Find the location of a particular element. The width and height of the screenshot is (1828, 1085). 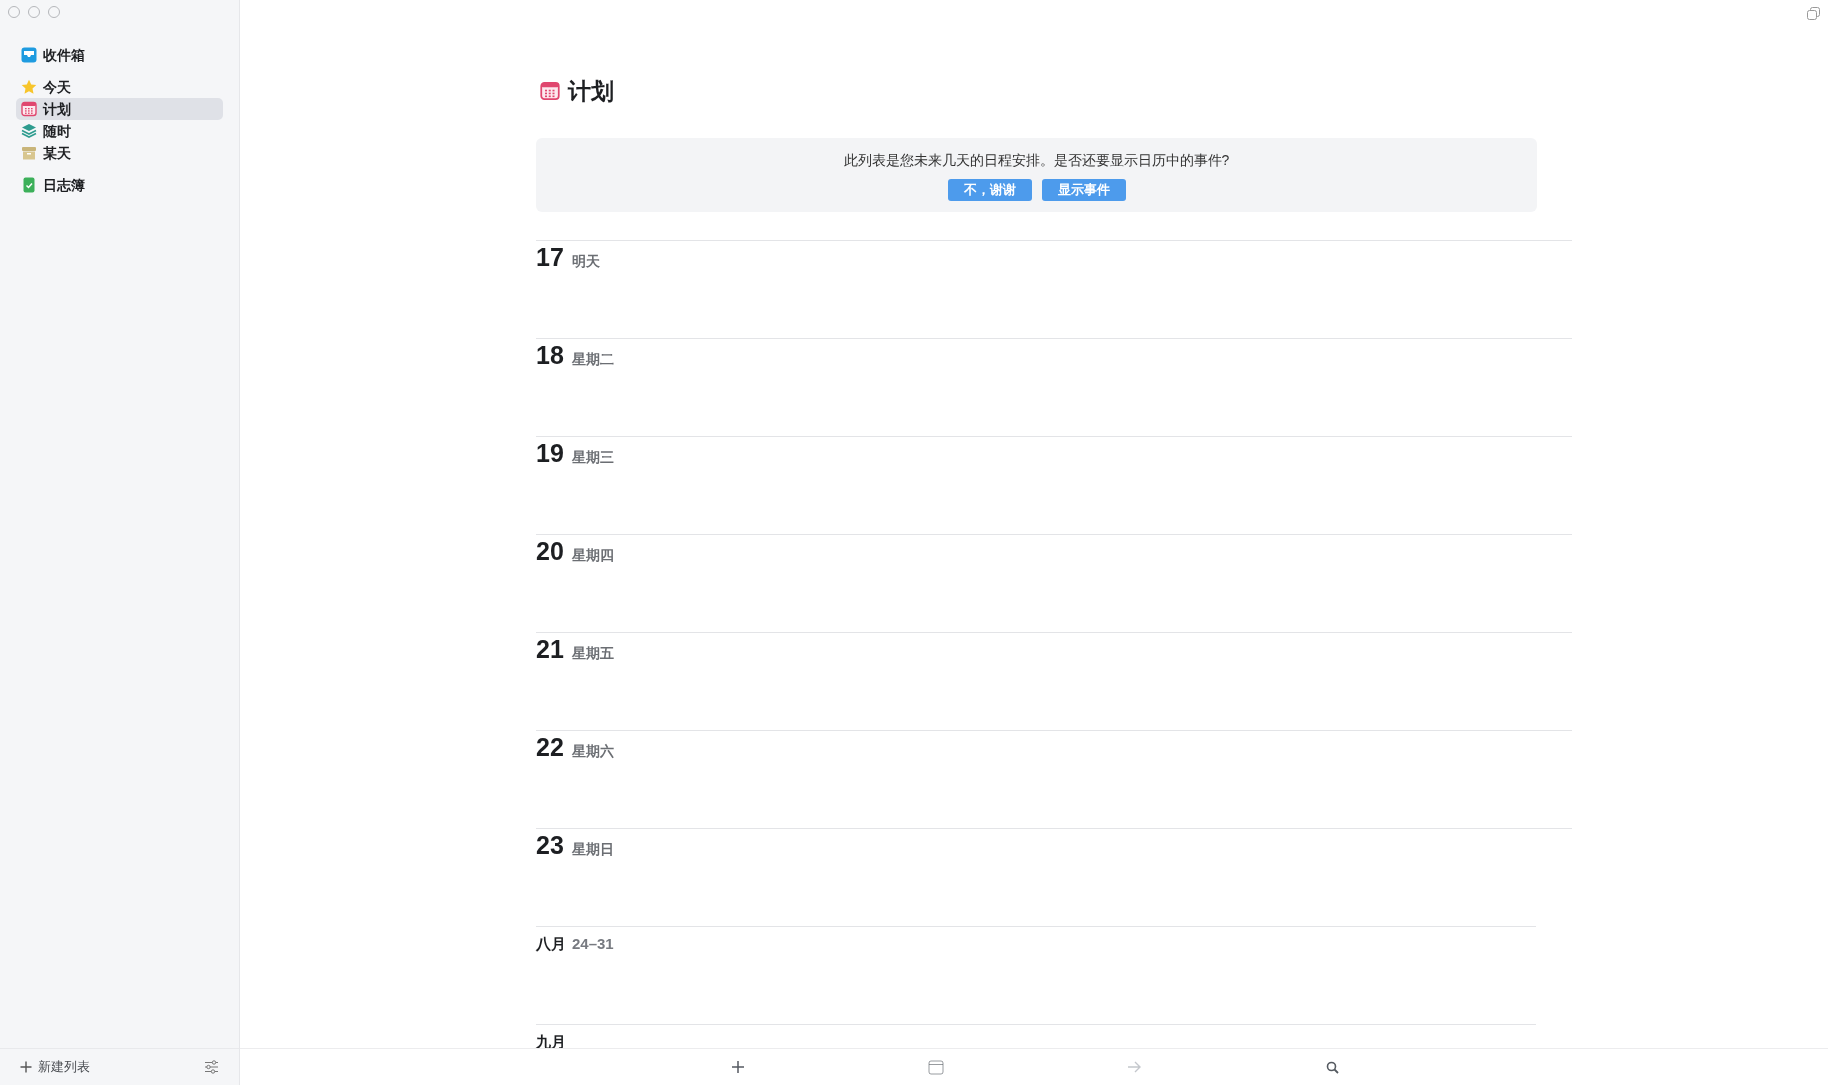

arrow-right-icon is located at coordinates (1134, 1067).